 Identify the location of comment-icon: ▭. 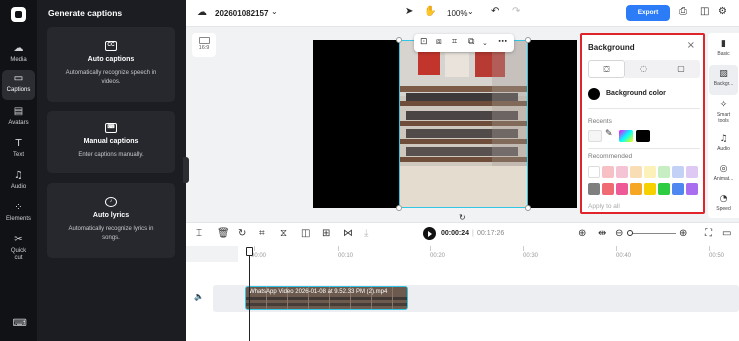
(726, 233).